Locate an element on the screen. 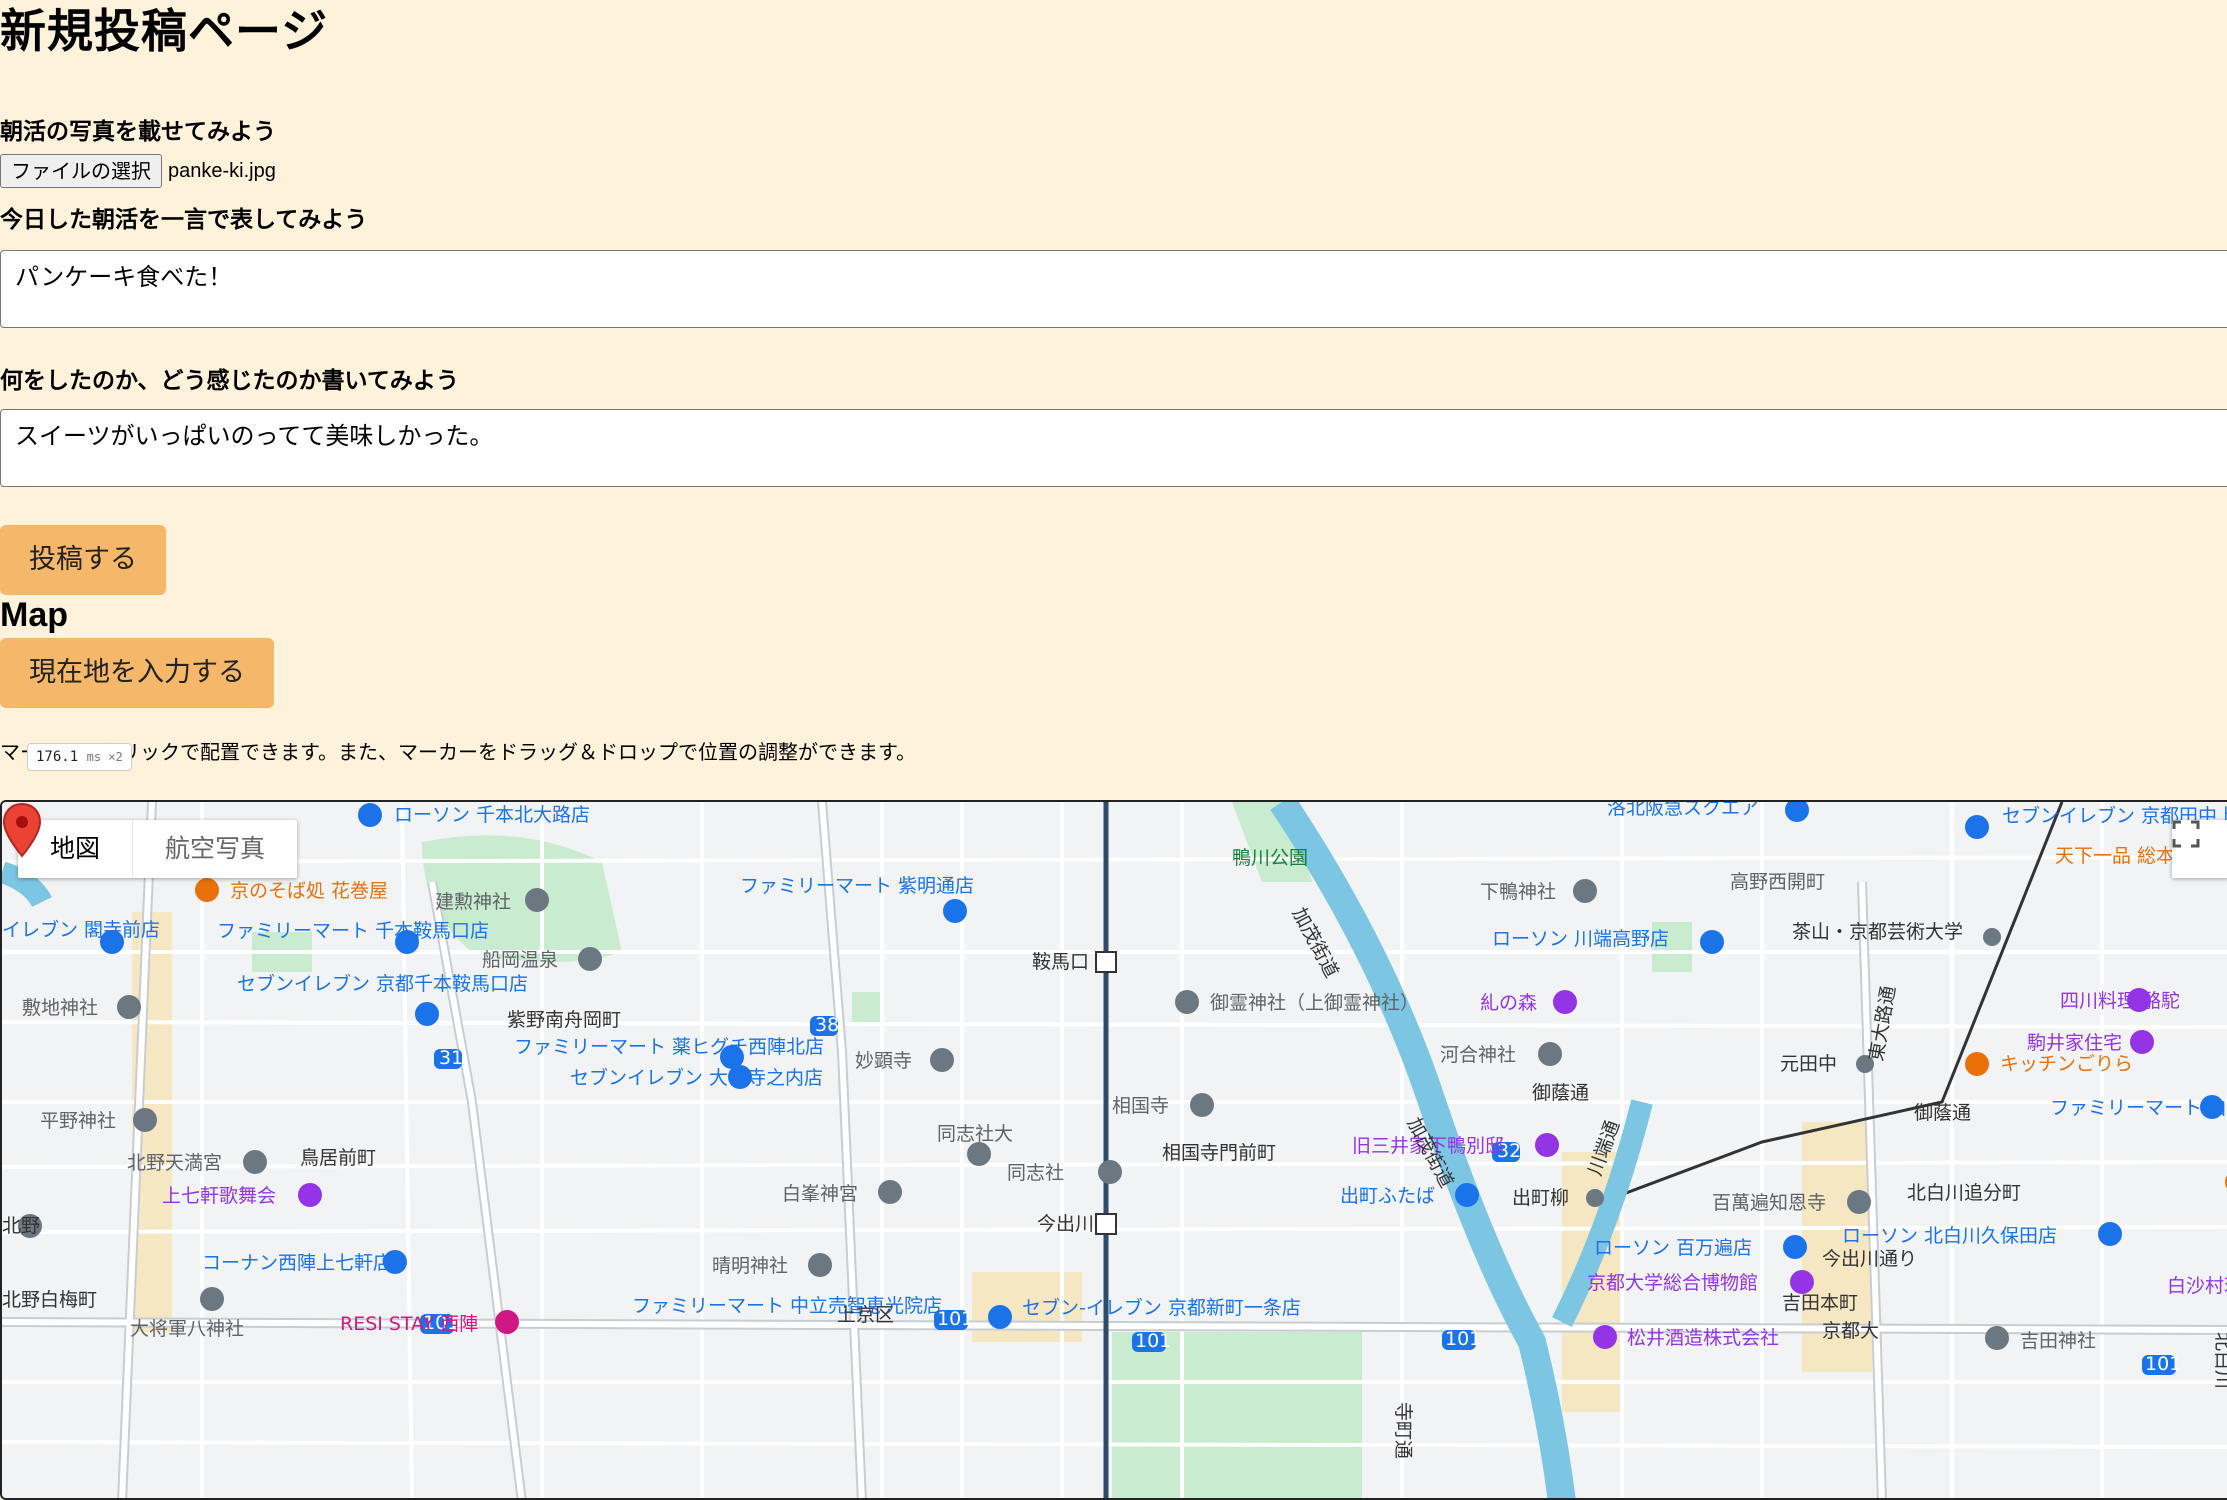 The width and height of the screenshot is (2227, 1500). poi-label: 京のそば処 花巻屋 is located at coordinates (309, 891).